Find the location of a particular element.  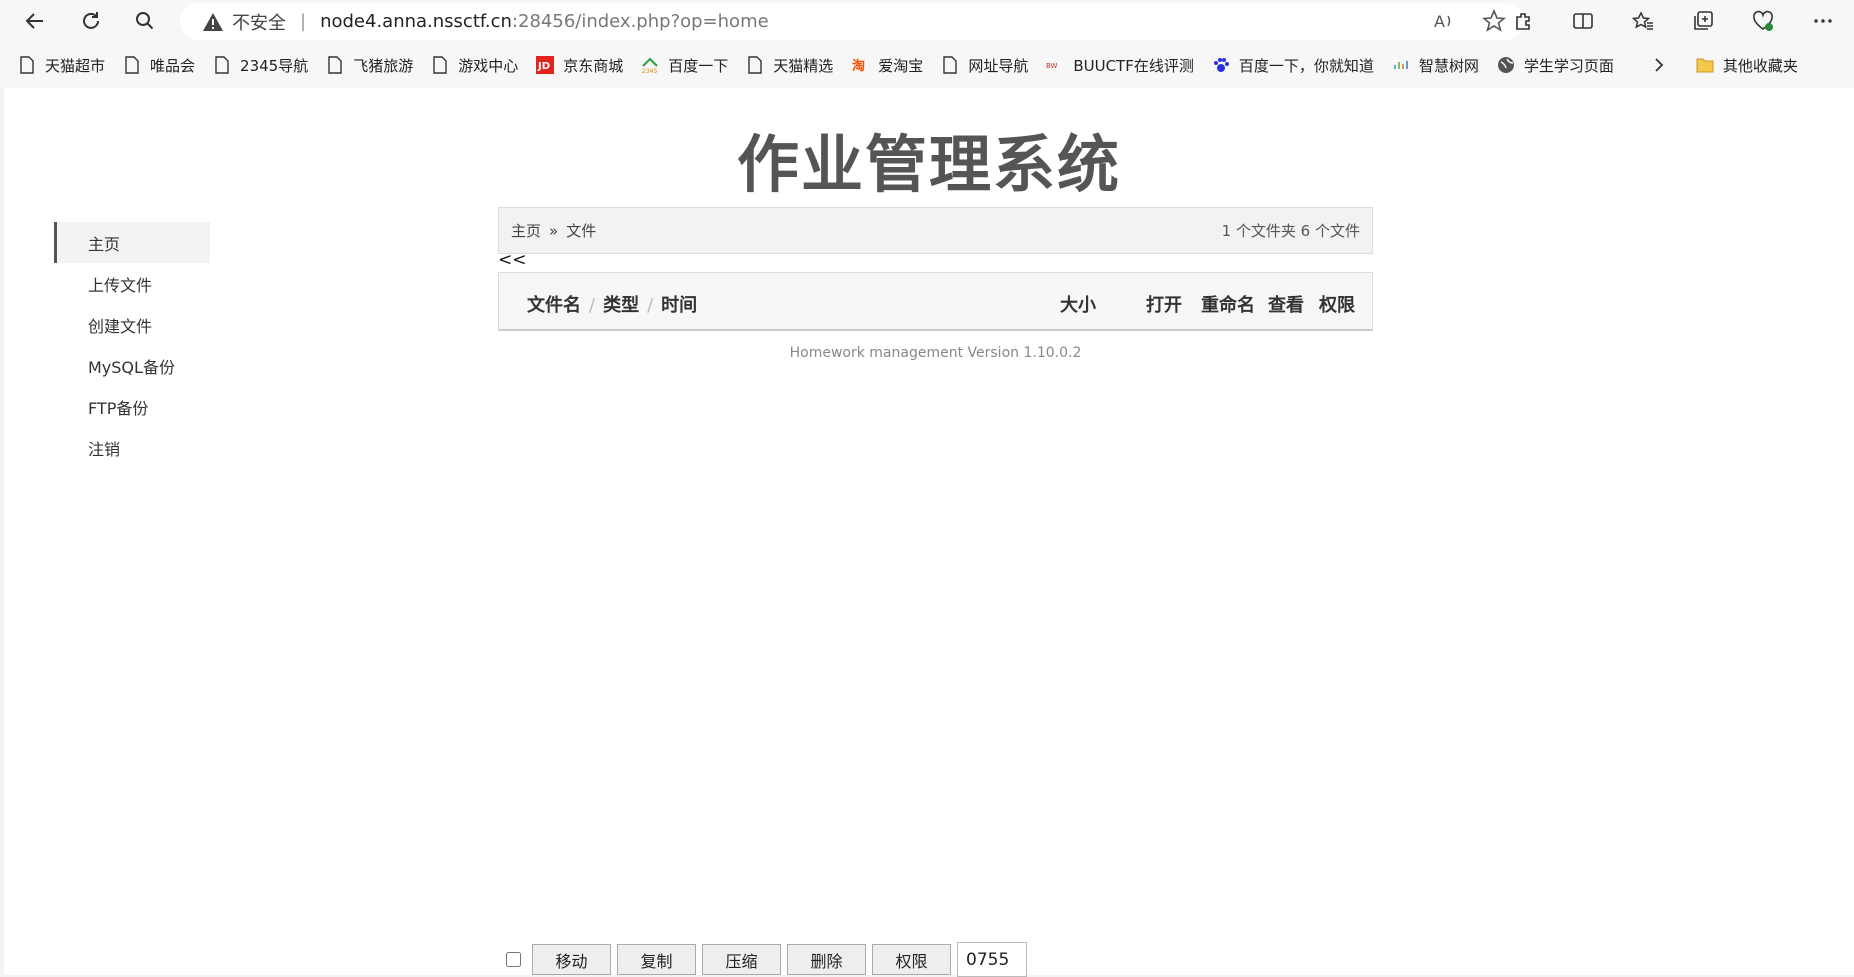

sort-by-type: 类型 is located at coordinates (621, 305).